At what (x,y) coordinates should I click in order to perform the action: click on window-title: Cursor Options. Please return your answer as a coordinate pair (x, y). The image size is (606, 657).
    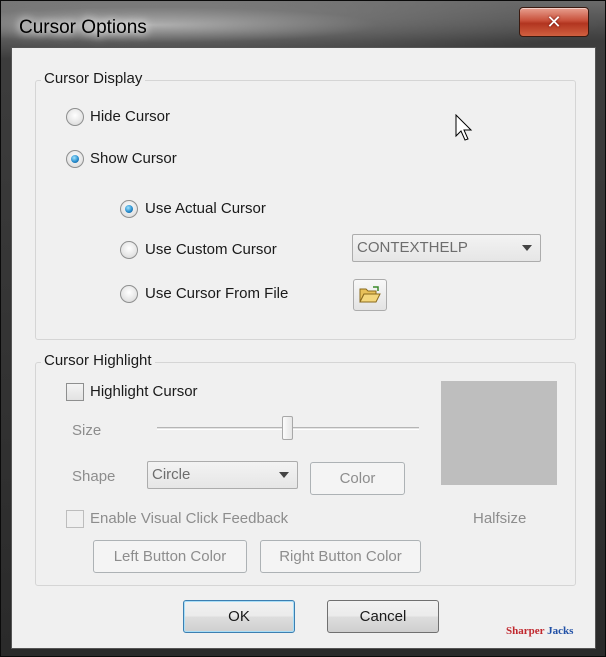
    Looking at the image, I should click on (83, 27).